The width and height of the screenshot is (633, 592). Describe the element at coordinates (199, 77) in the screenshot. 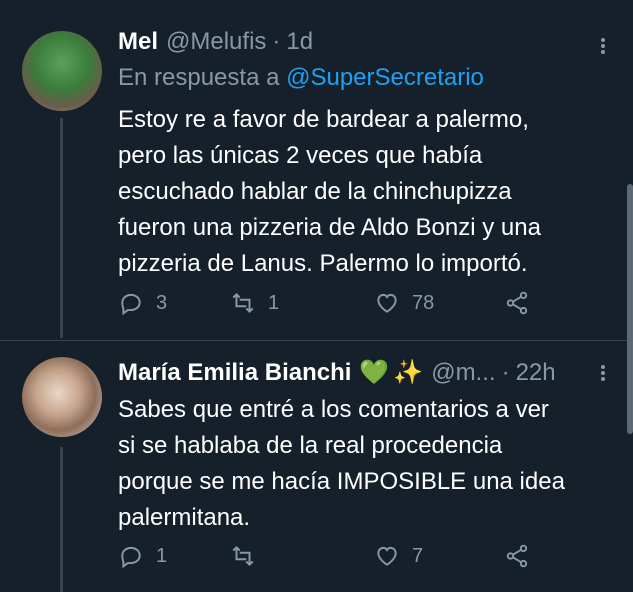

I see `reply-prefix: En respuesta a` at that location.